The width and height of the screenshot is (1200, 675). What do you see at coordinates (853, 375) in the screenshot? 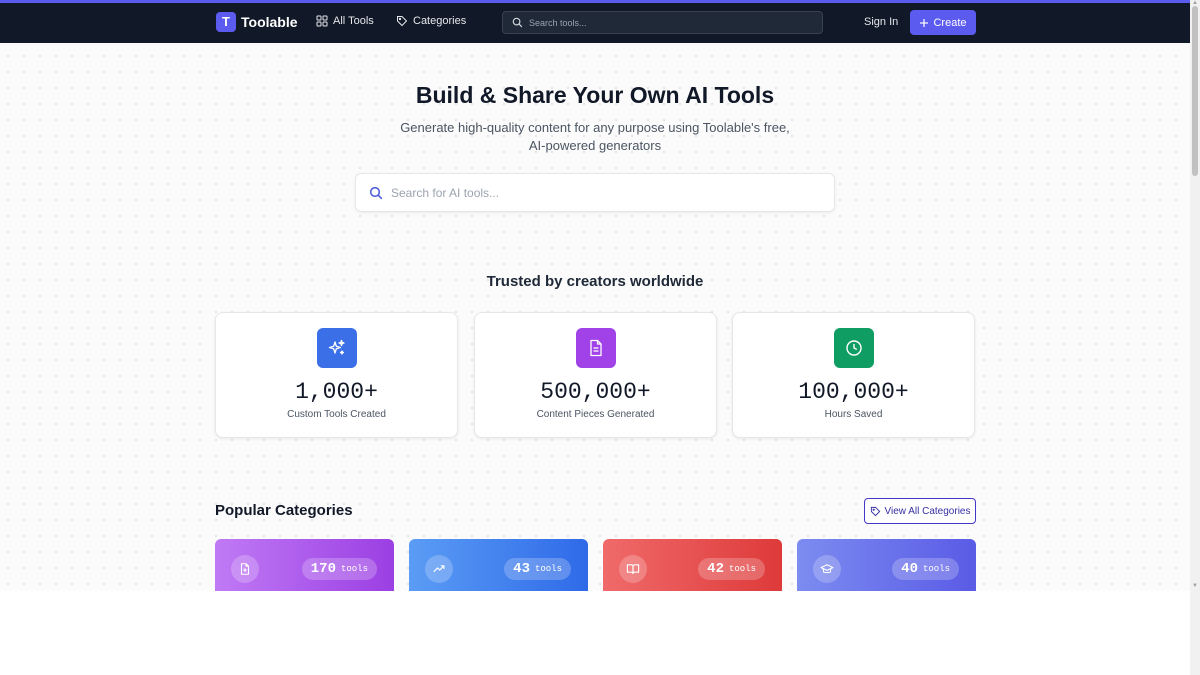
I see `stat-card-hours: 100,000+ Hours Saved` at bounding box center [853, 375].